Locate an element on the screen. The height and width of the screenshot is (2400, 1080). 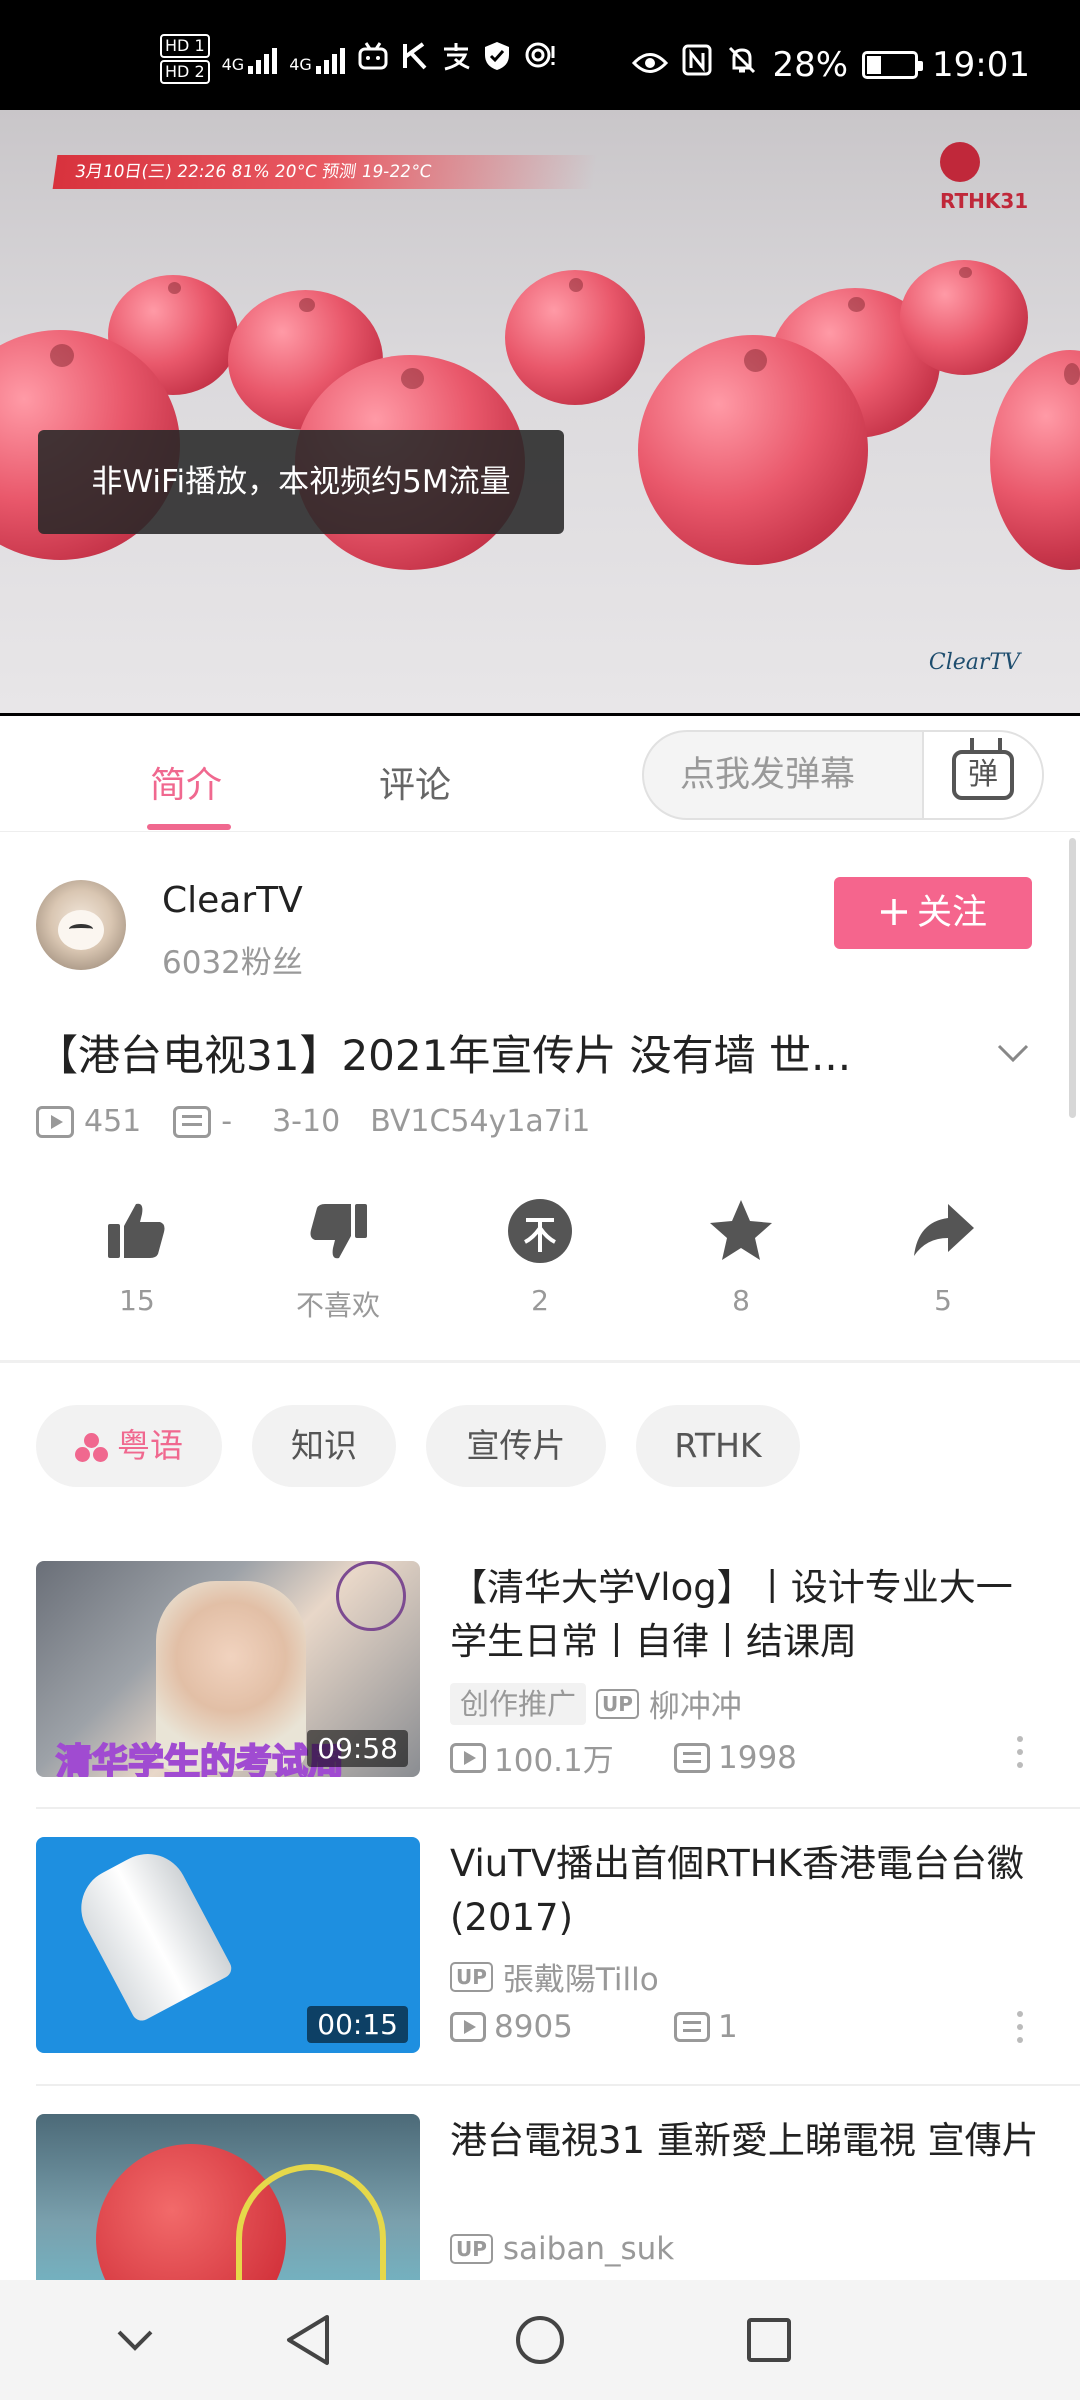
list-divider is located at coordinates (558, 1808).